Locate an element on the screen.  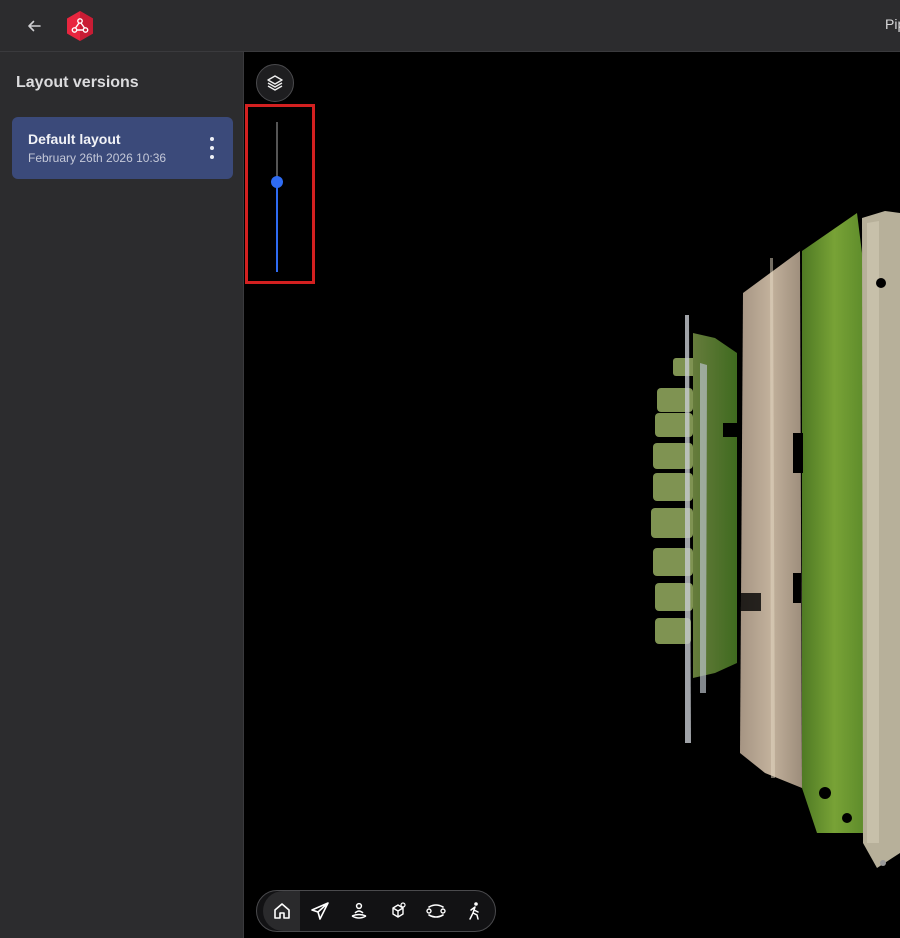
paper-plane-icon is located at coordinates (319, 911).